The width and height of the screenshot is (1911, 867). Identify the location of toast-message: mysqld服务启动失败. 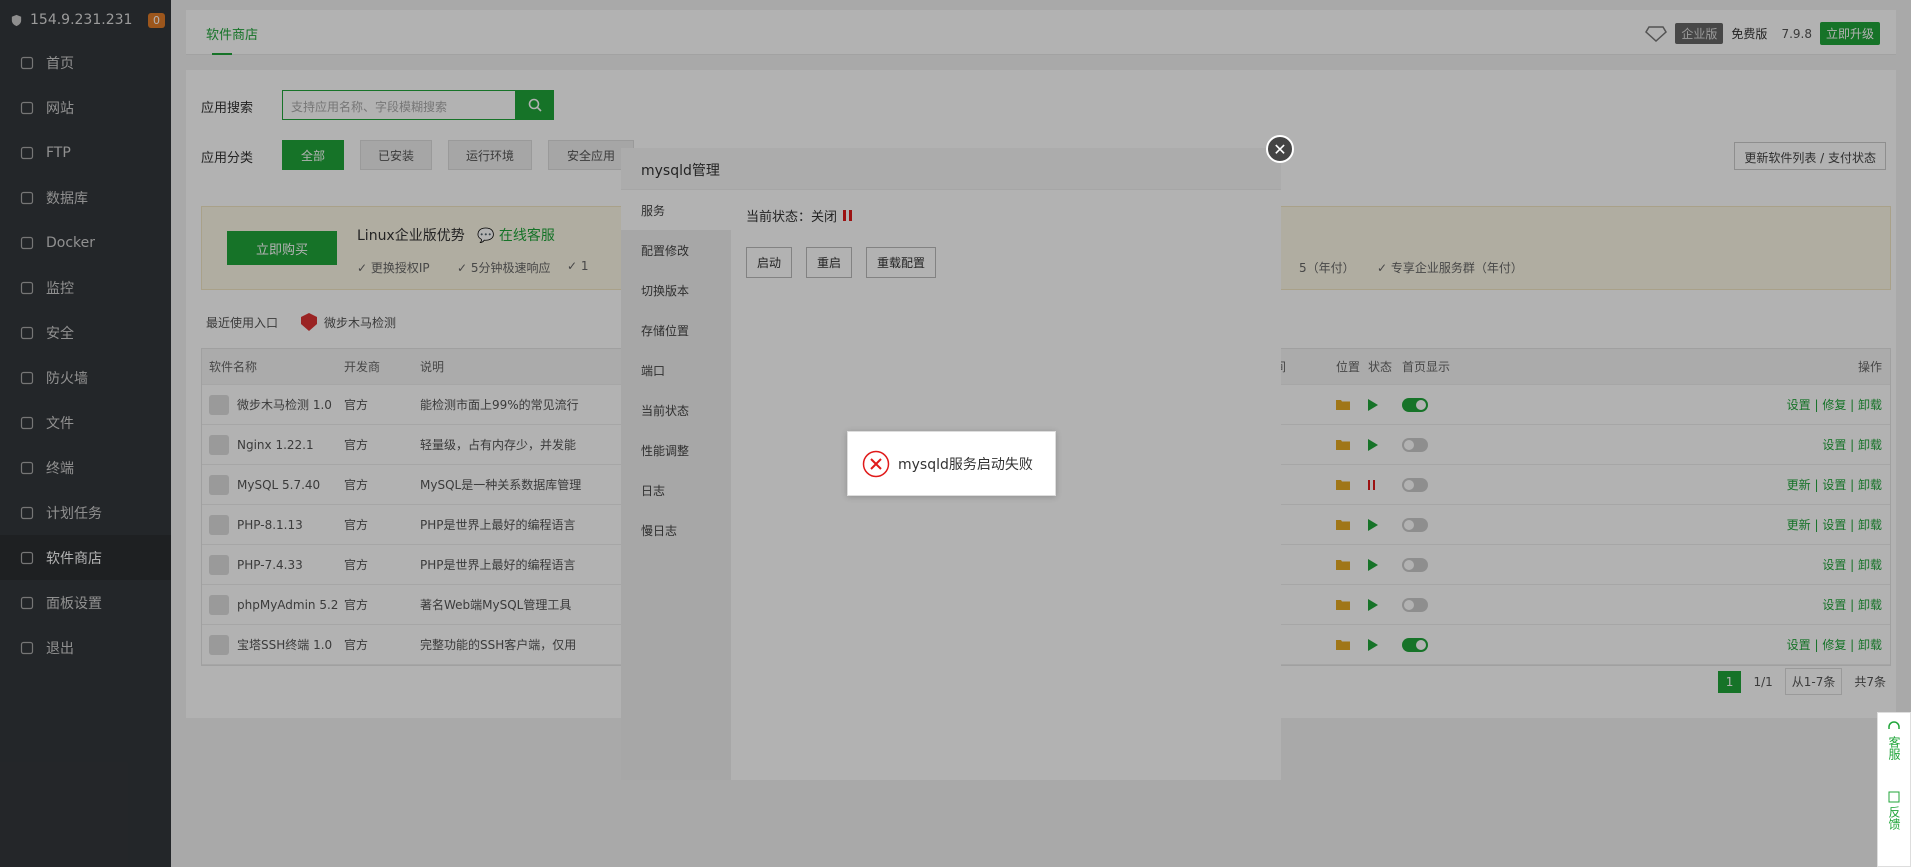
(965, 464).